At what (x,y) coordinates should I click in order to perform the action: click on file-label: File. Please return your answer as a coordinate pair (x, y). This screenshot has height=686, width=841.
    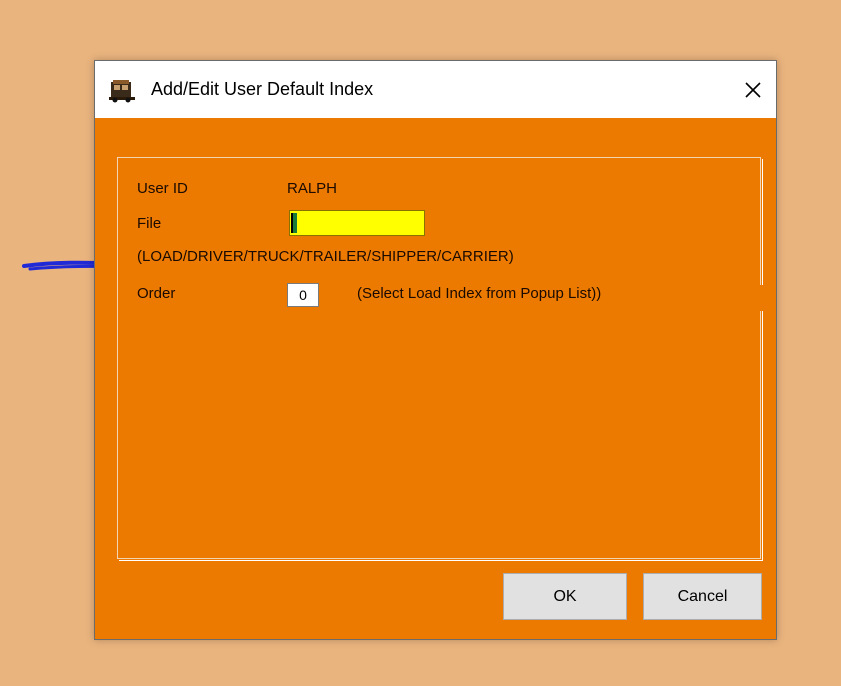
    Looking at the image, I should click on (149, 223).